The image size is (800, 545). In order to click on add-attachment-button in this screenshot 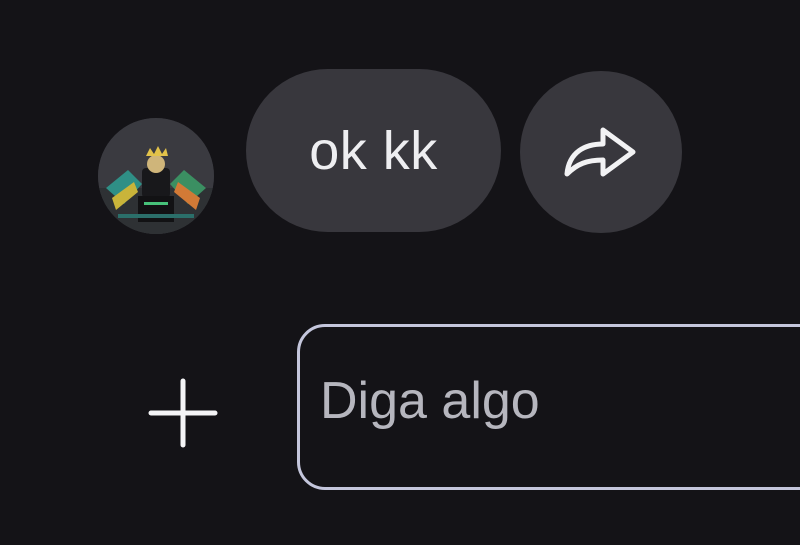, I will do `click(183, 413)`.